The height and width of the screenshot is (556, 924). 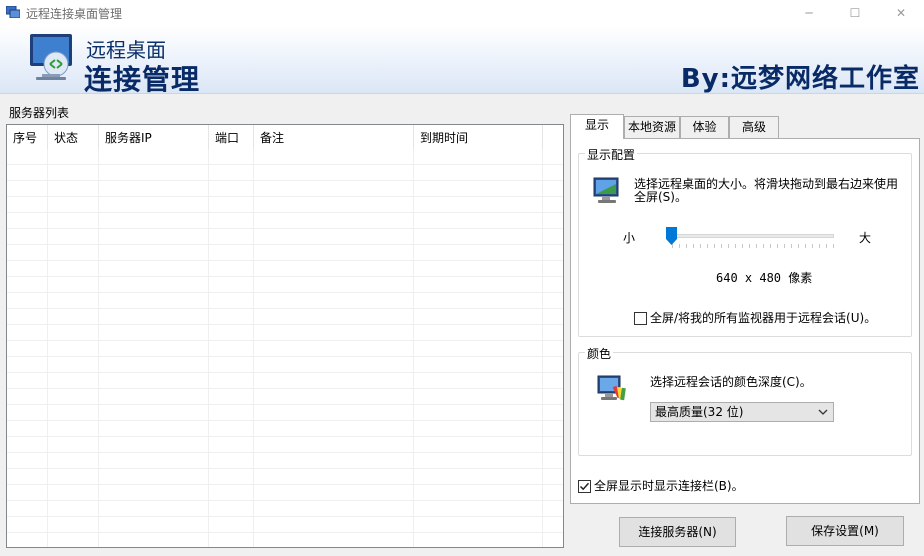 What do you see at coordinates (13, 12) in the screenshot?
I see `app-icon` at bounding box center [13, 12].